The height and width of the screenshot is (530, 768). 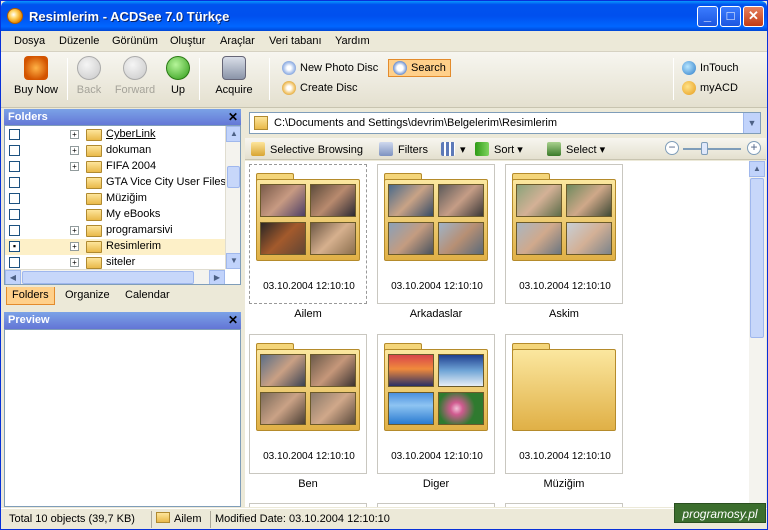 What do you see at coordinates (330, 69) in the screenshot?
I see `new-photo-disc-button: New Photo Disc` at bounding box center [330, 69].